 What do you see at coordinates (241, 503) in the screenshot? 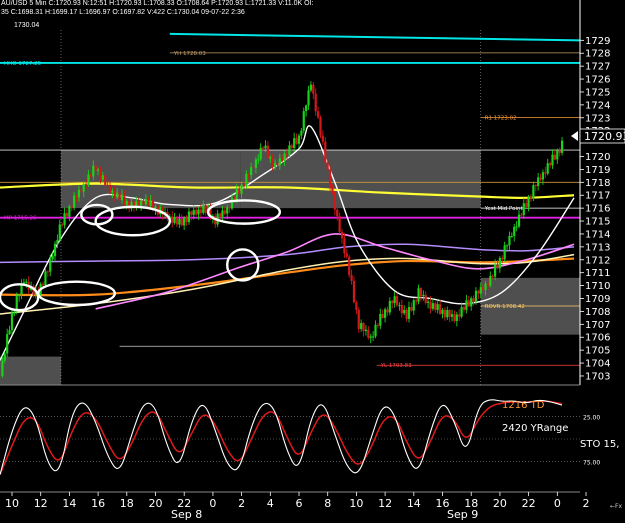
I see `time-tick-label: 2` at bounding box center [241, 503].